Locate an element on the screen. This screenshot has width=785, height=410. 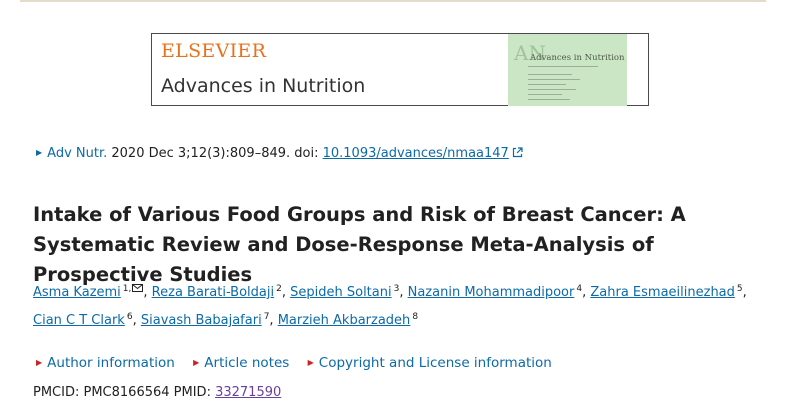
doi-link: 10.1093/advances/nmaa147 is located at coordinates (416, 153).